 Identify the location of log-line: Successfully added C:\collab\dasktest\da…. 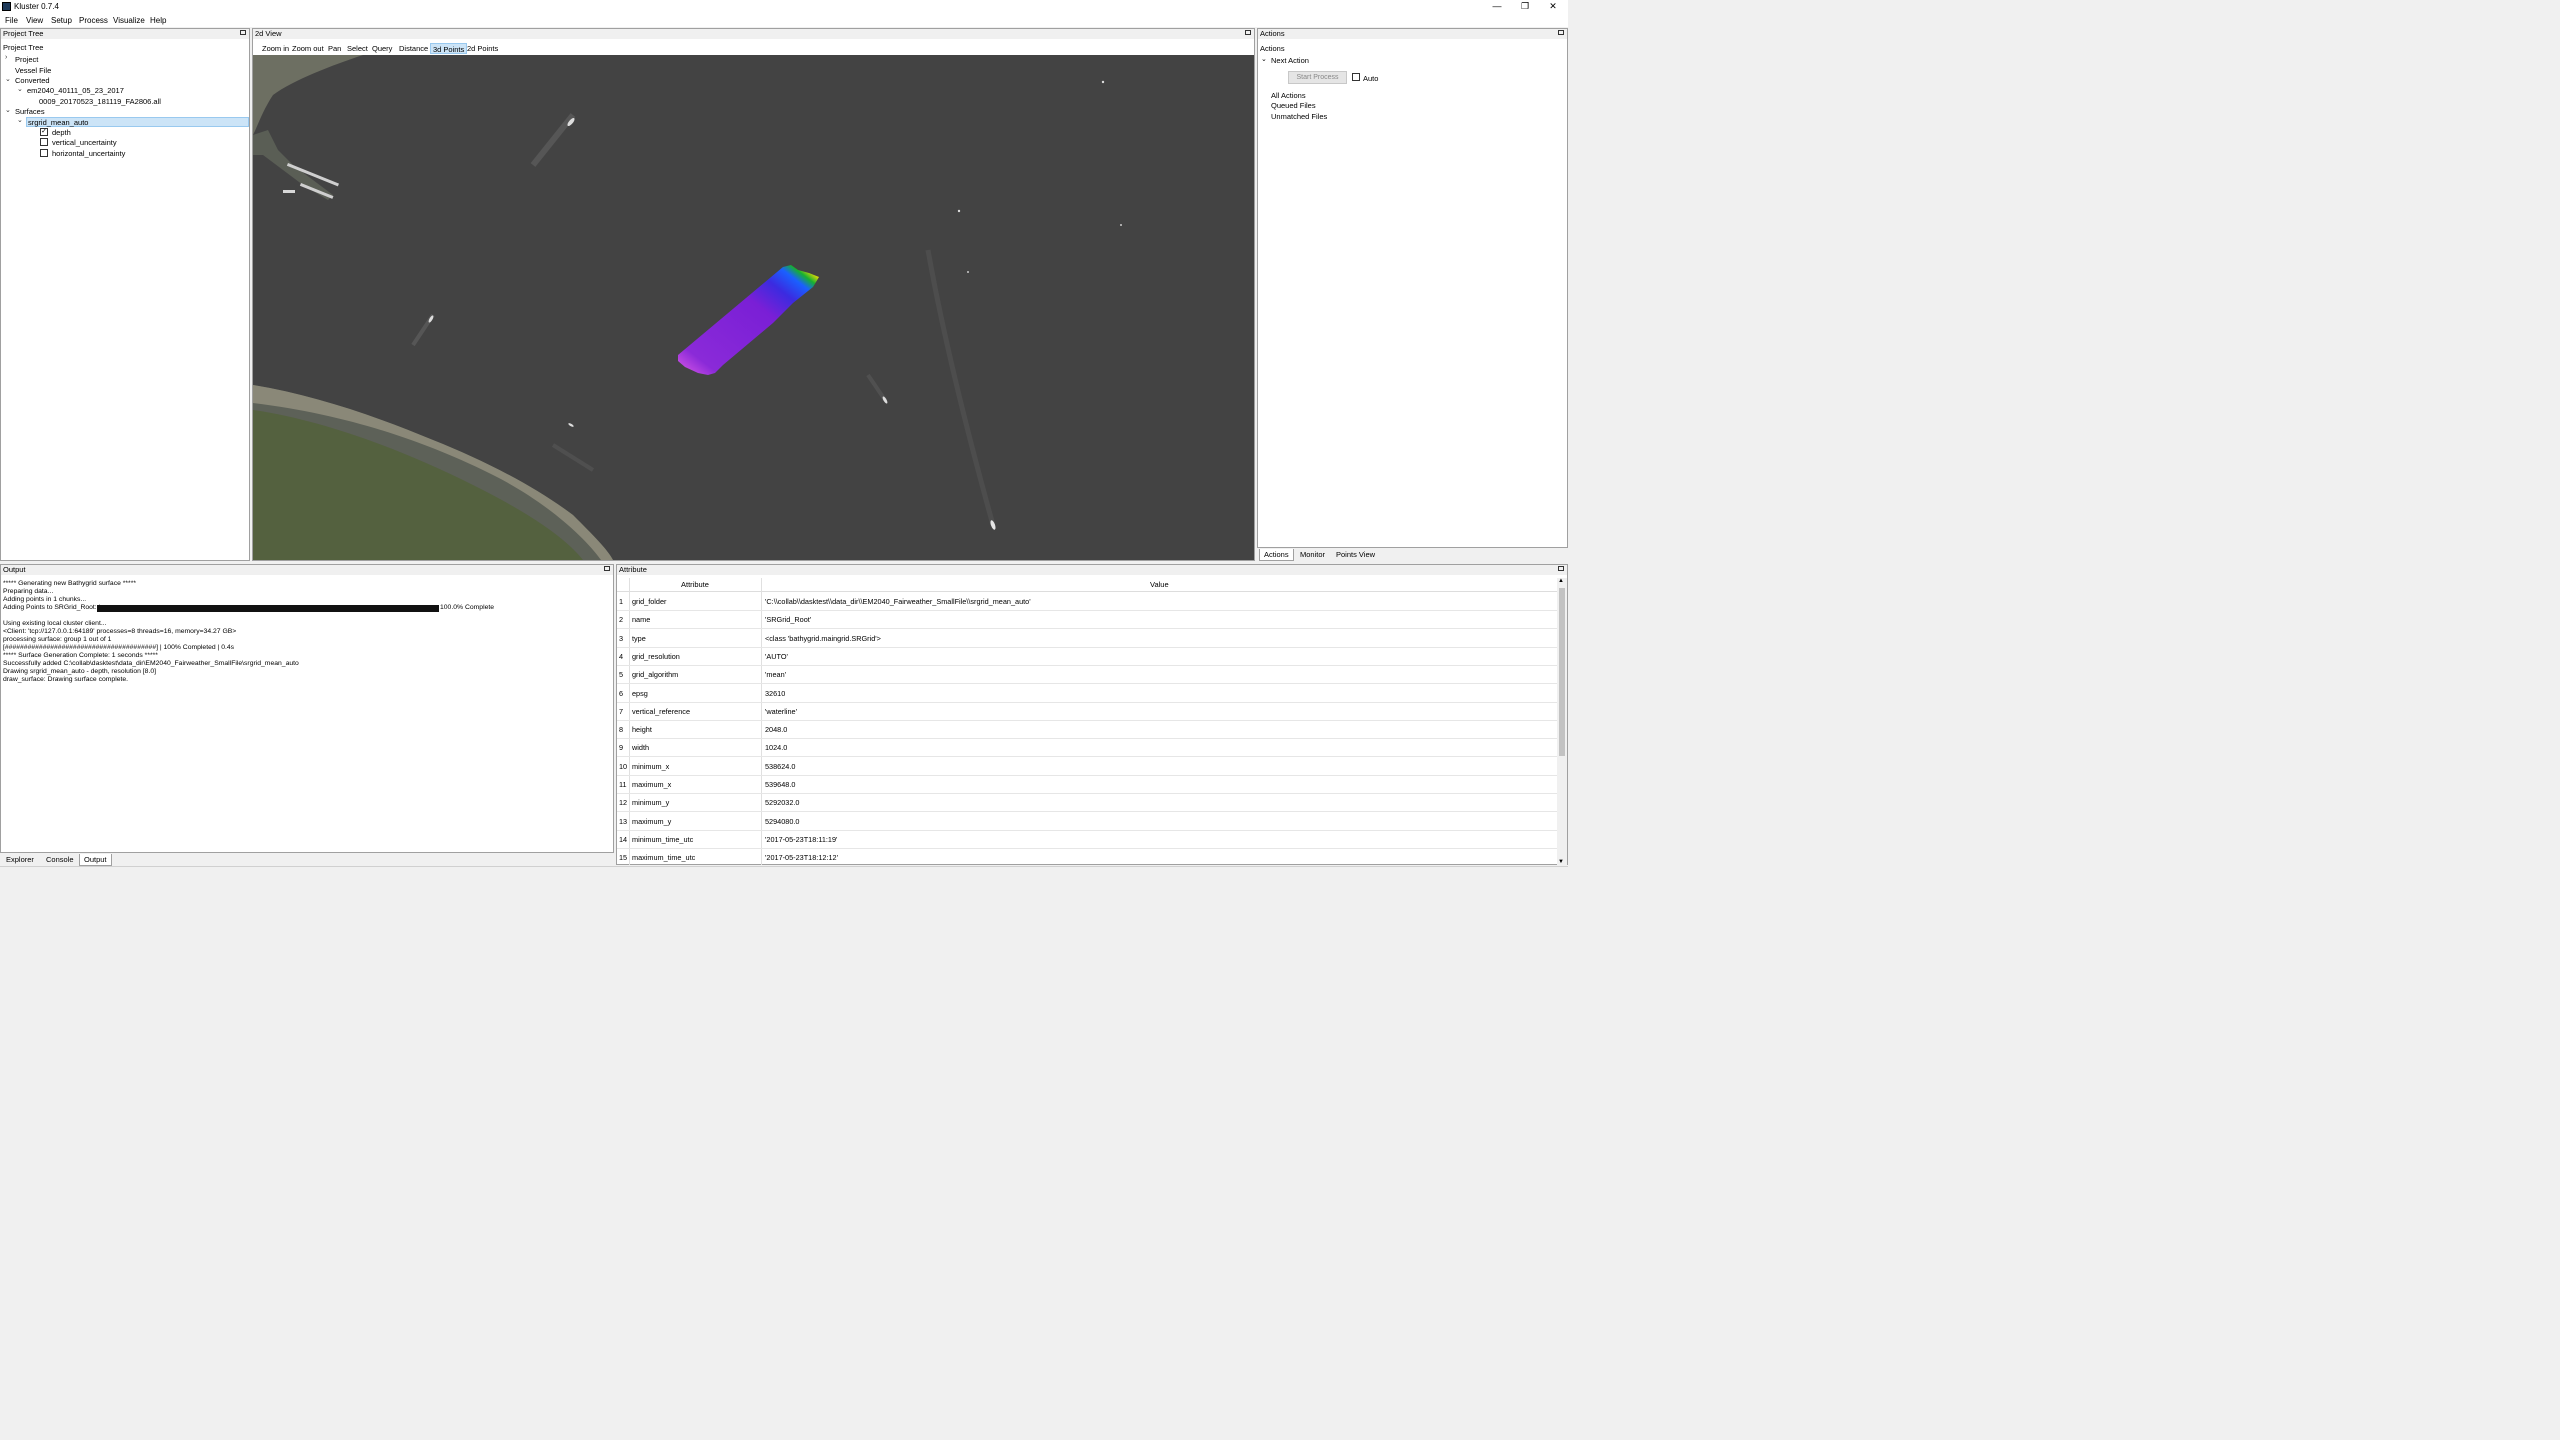
(151, 663).